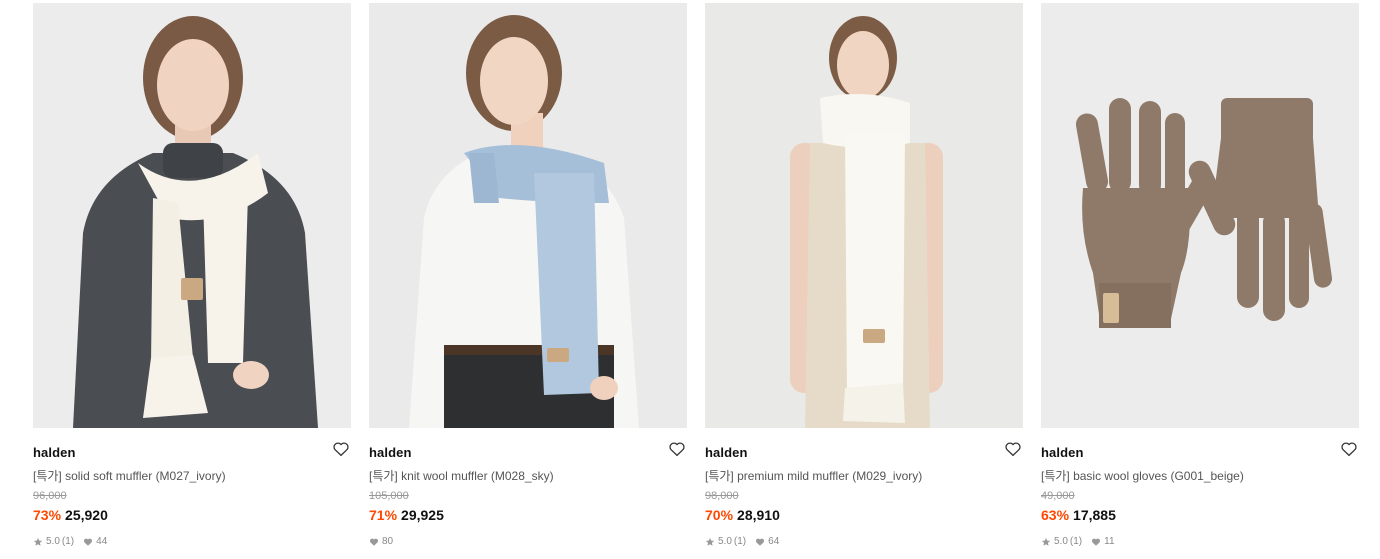 Image resolution: width=1380 pixels, height=559 pixels. I want to click on product-meta: 80, so click(385, 541).